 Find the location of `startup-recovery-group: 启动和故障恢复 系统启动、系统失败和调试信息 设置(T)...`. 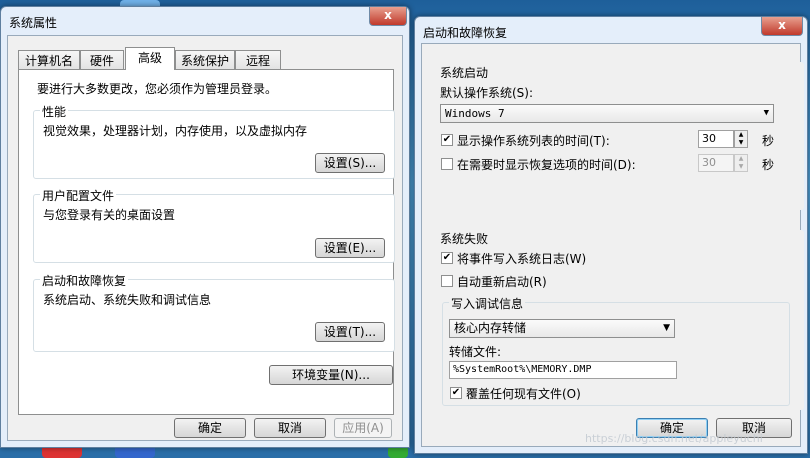

startup-recovery-group: 启动和故障恢复 系统启动、系统失败和调试信息 设置(T)... is located at coordinates (214, 312).